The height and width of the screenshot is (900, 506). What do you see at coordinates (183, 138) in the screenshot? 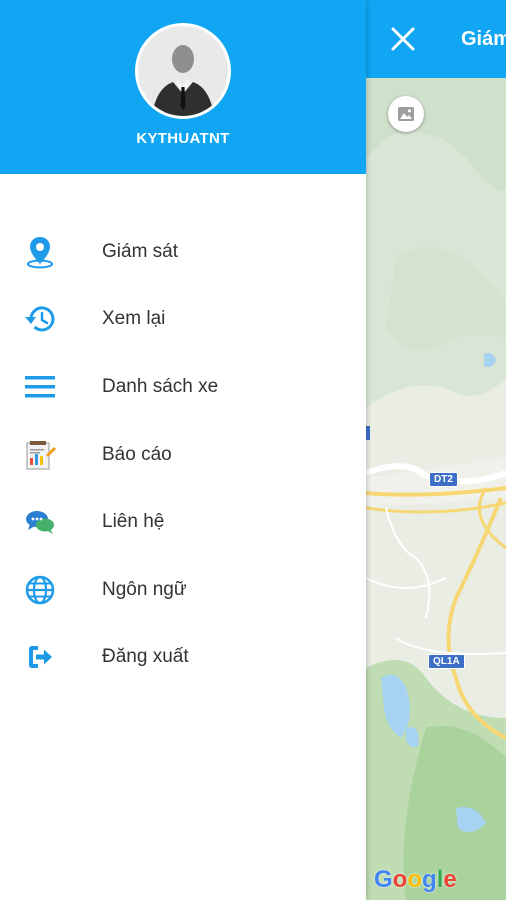
I see `username: KYTHUATNT` at bounding box center [183, 138].